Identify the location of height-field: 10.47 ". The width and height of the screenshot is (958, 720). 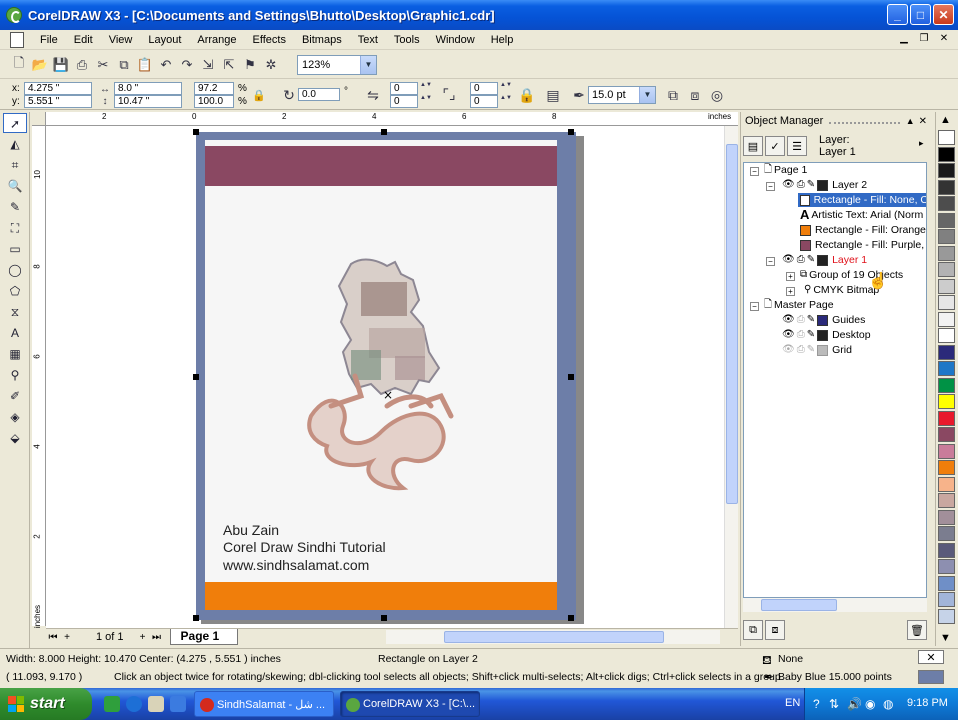
(148, 101).